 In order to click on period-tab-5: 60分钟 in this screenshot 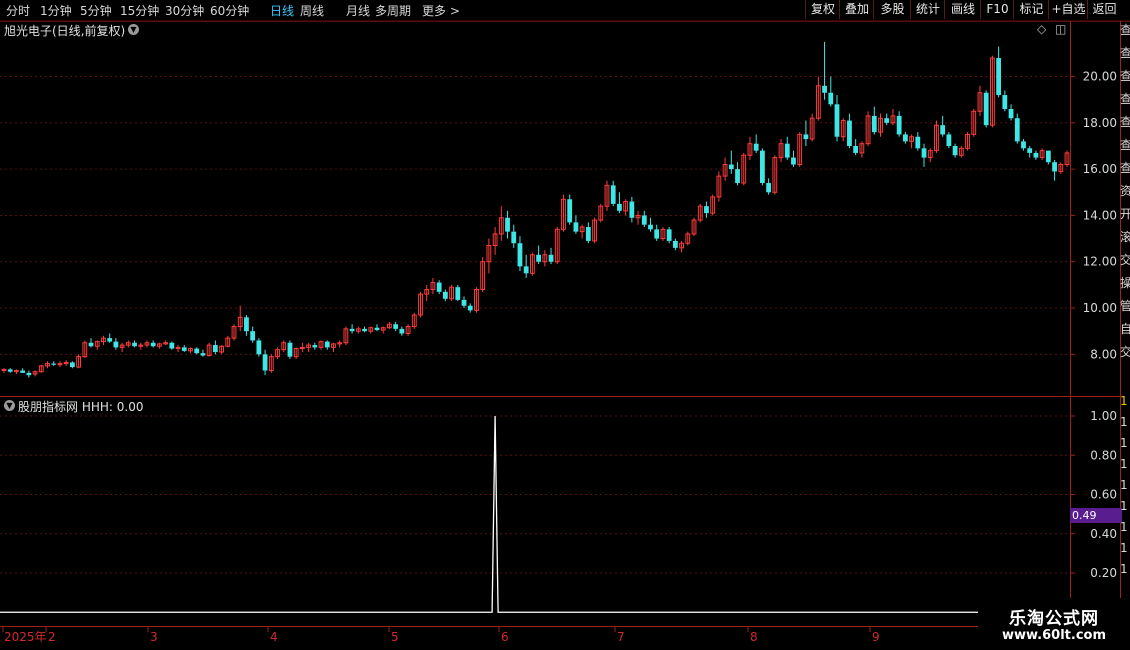, I will do `click(229, 10)`.